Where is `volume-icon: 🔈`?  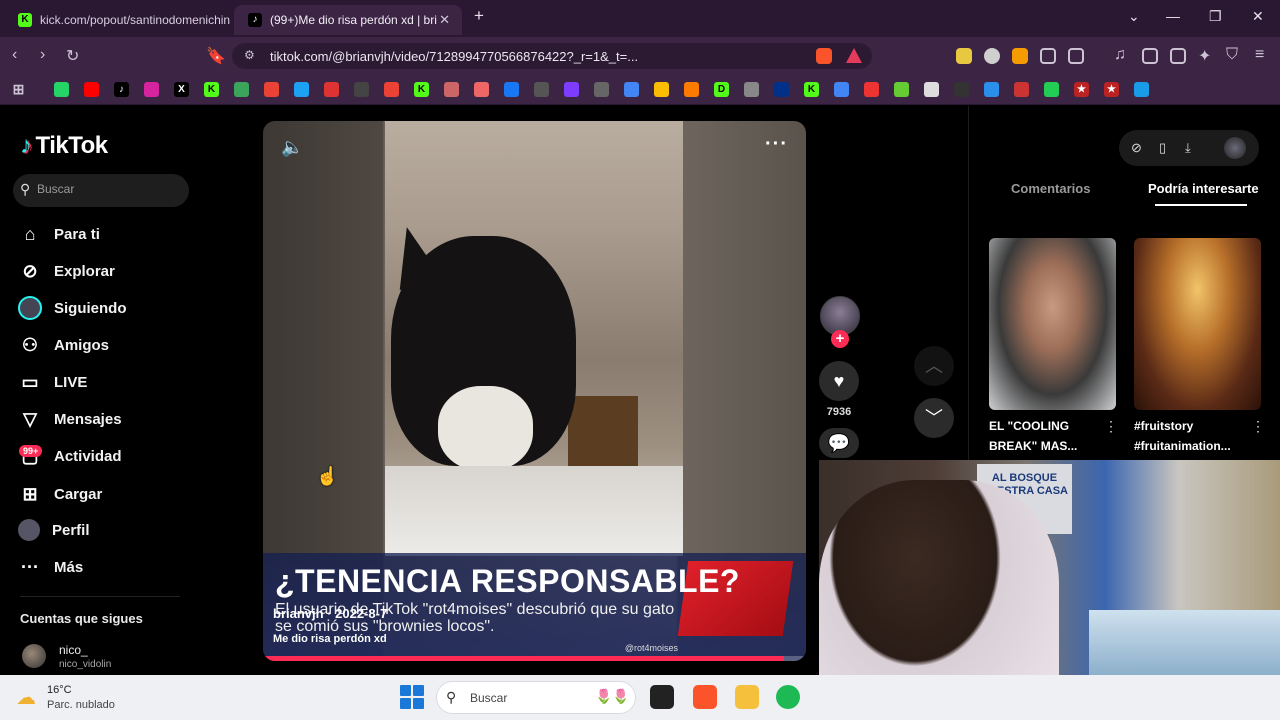
volume-icon: 🔈 is located at coordinates (292, 147).